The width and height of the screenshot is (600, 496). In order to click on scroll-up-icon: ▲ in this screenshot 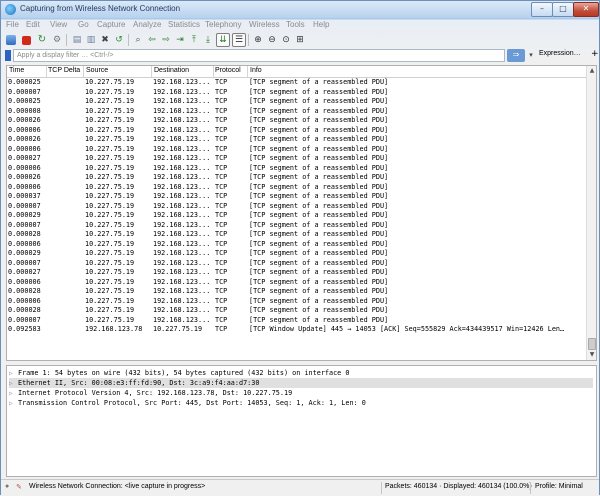, I will do `click(592, 71)`.